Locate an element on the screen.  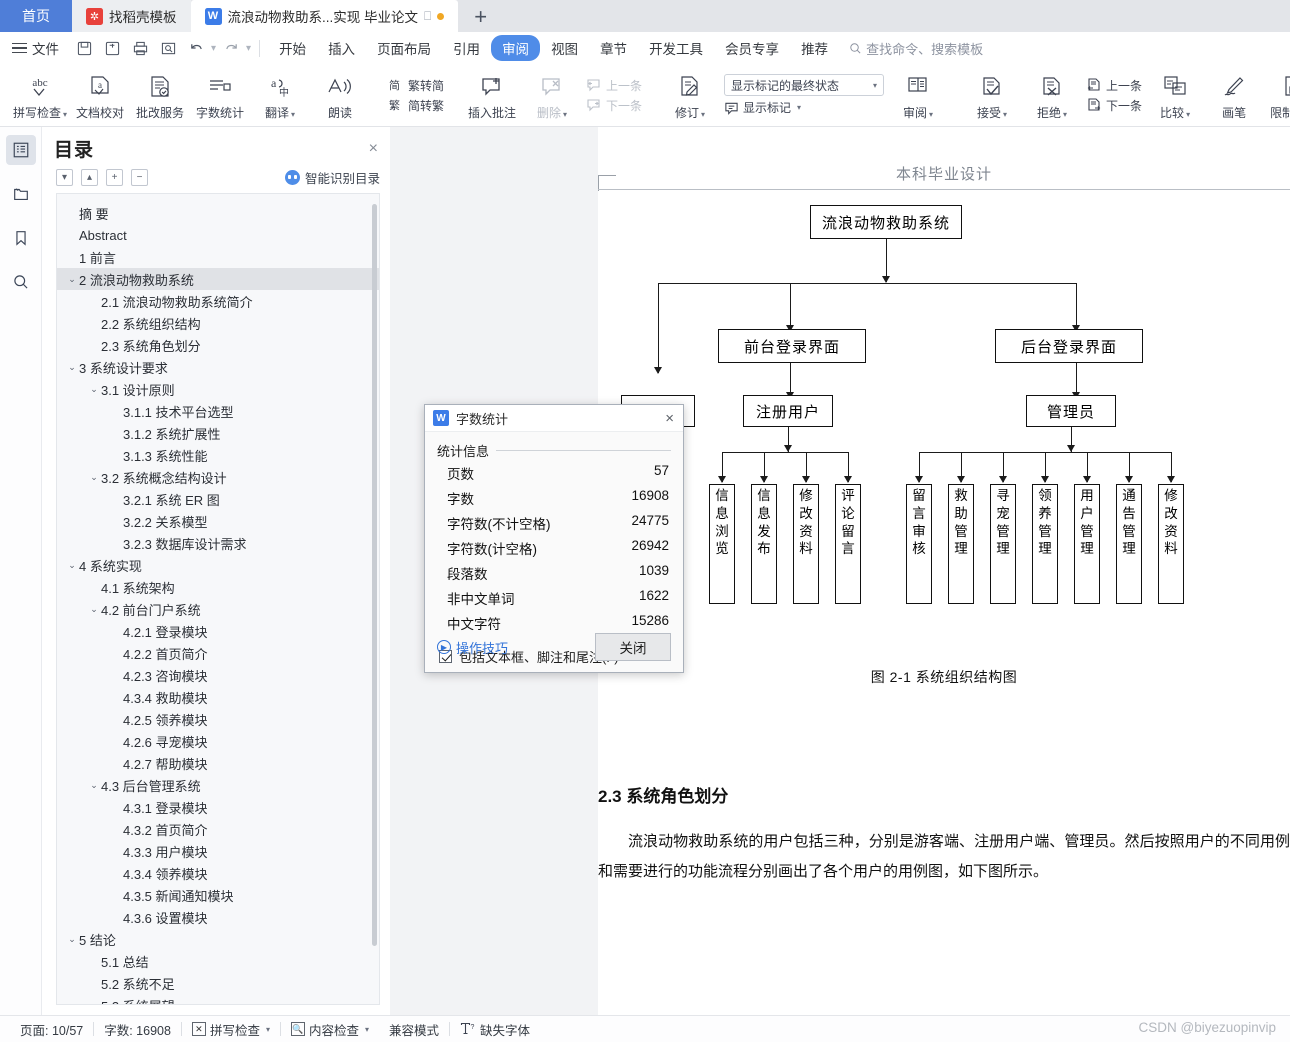
trad-to-simp-button: 简 繁转简 is located at coordinates (416, 85).